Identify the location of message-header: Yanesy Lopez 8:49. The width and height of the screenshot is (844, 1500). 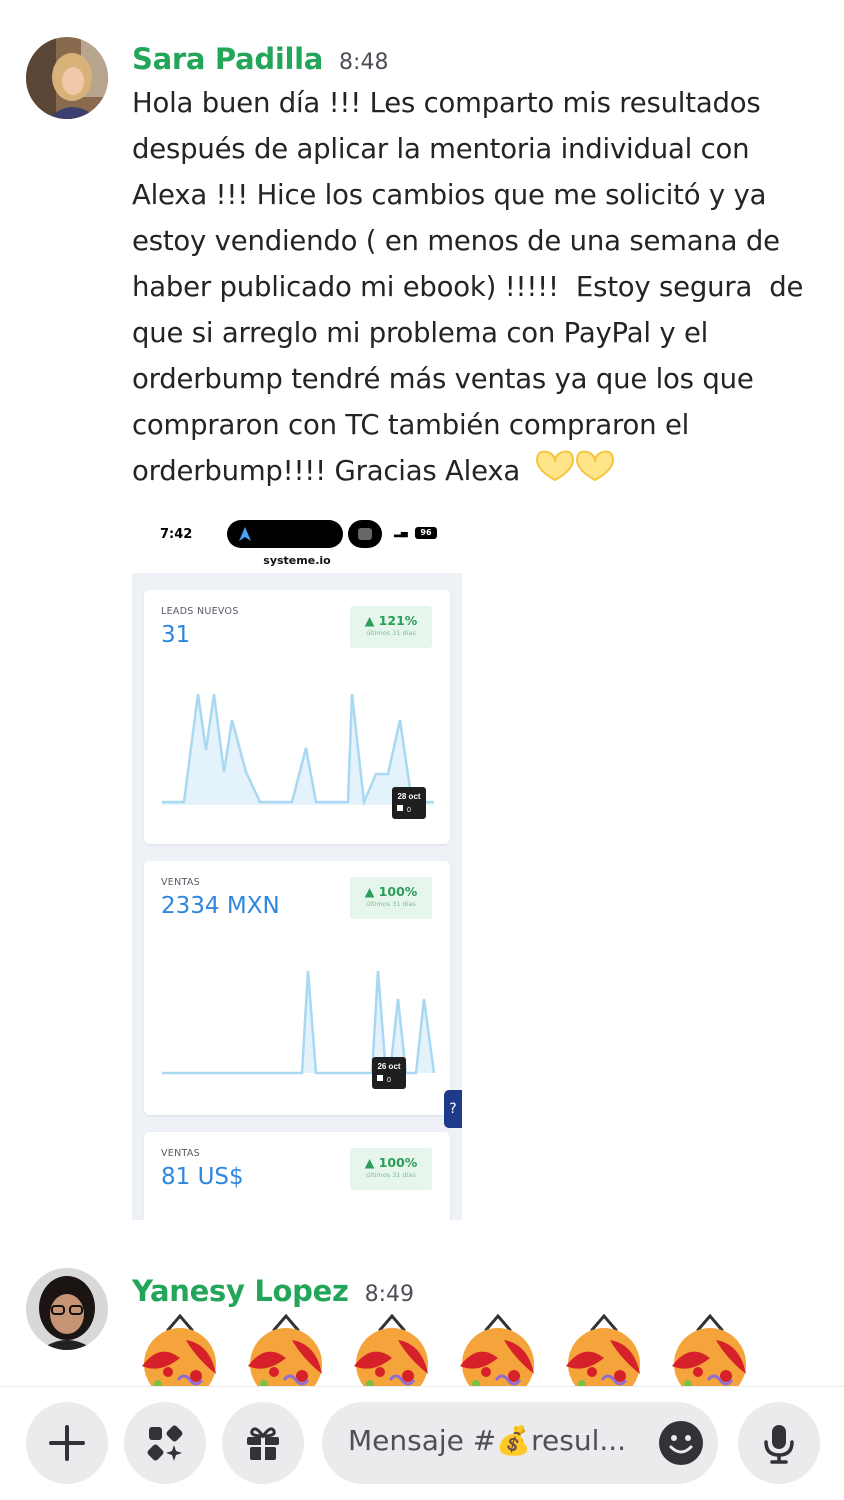
(273, 1291).